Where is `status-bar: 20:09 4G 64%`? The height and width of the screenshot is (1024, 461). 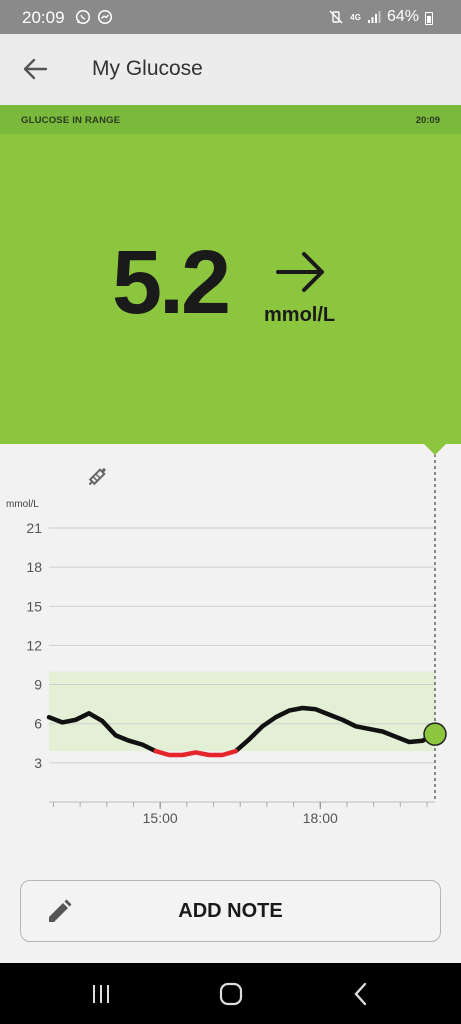
status-bar: 20:09 4G 64% is located at coordinates (230, 17).